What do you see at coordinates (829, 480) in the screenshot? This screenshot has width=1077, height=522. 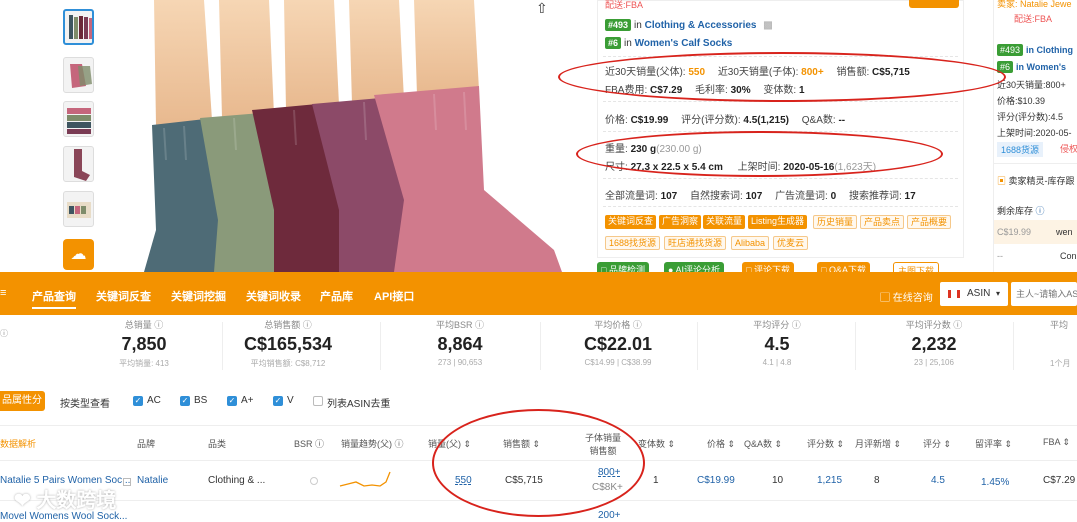 I see `row1-reviews: 1,215` at bounding box center [829, 480].